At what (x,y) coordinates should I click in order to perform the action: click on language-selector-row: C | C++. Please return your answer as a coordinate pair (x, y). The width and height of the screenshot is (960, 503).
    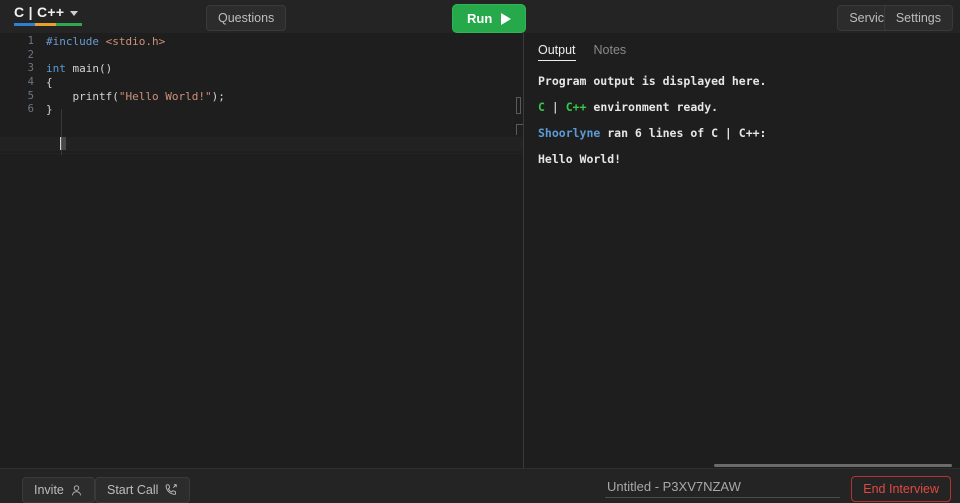
    Looking at the image, I should click on (46, 12).